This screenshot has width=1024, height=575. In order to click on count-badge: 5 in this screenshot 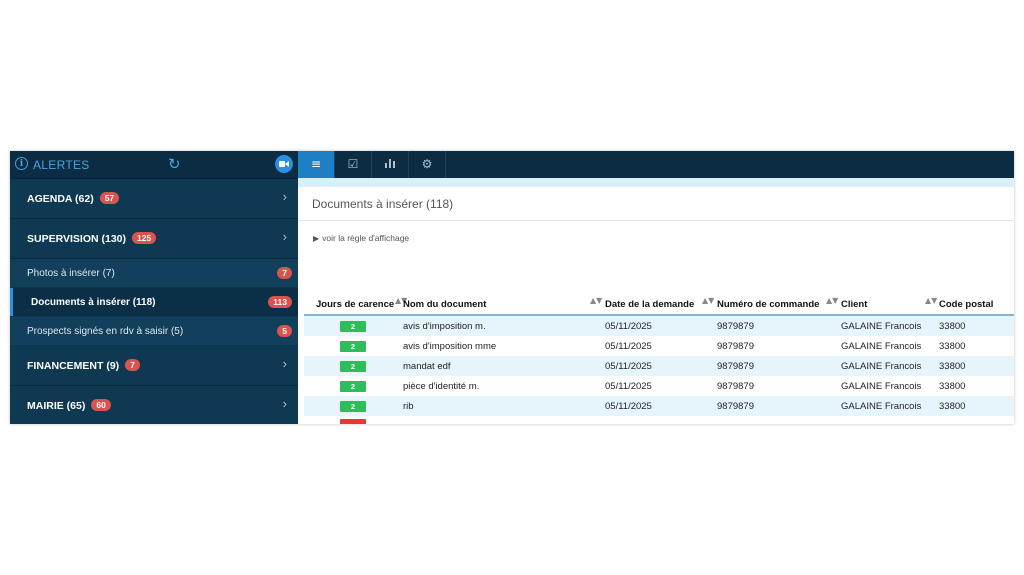, I will do `click(284, 331)`.